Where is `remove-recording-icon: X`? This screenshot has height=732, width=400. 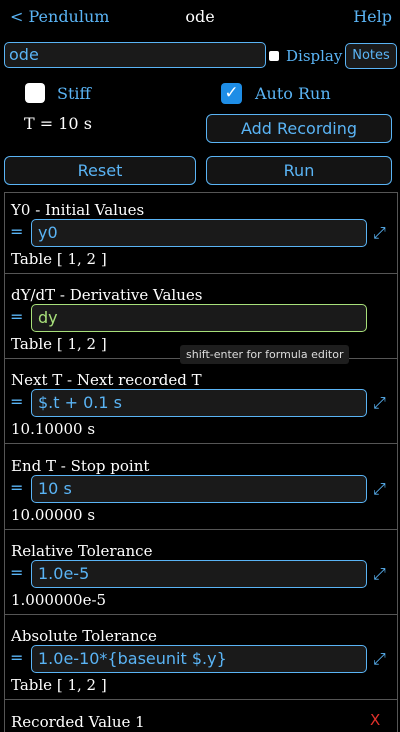 remove-recording-icon: X is located at coordinates (375, 720).